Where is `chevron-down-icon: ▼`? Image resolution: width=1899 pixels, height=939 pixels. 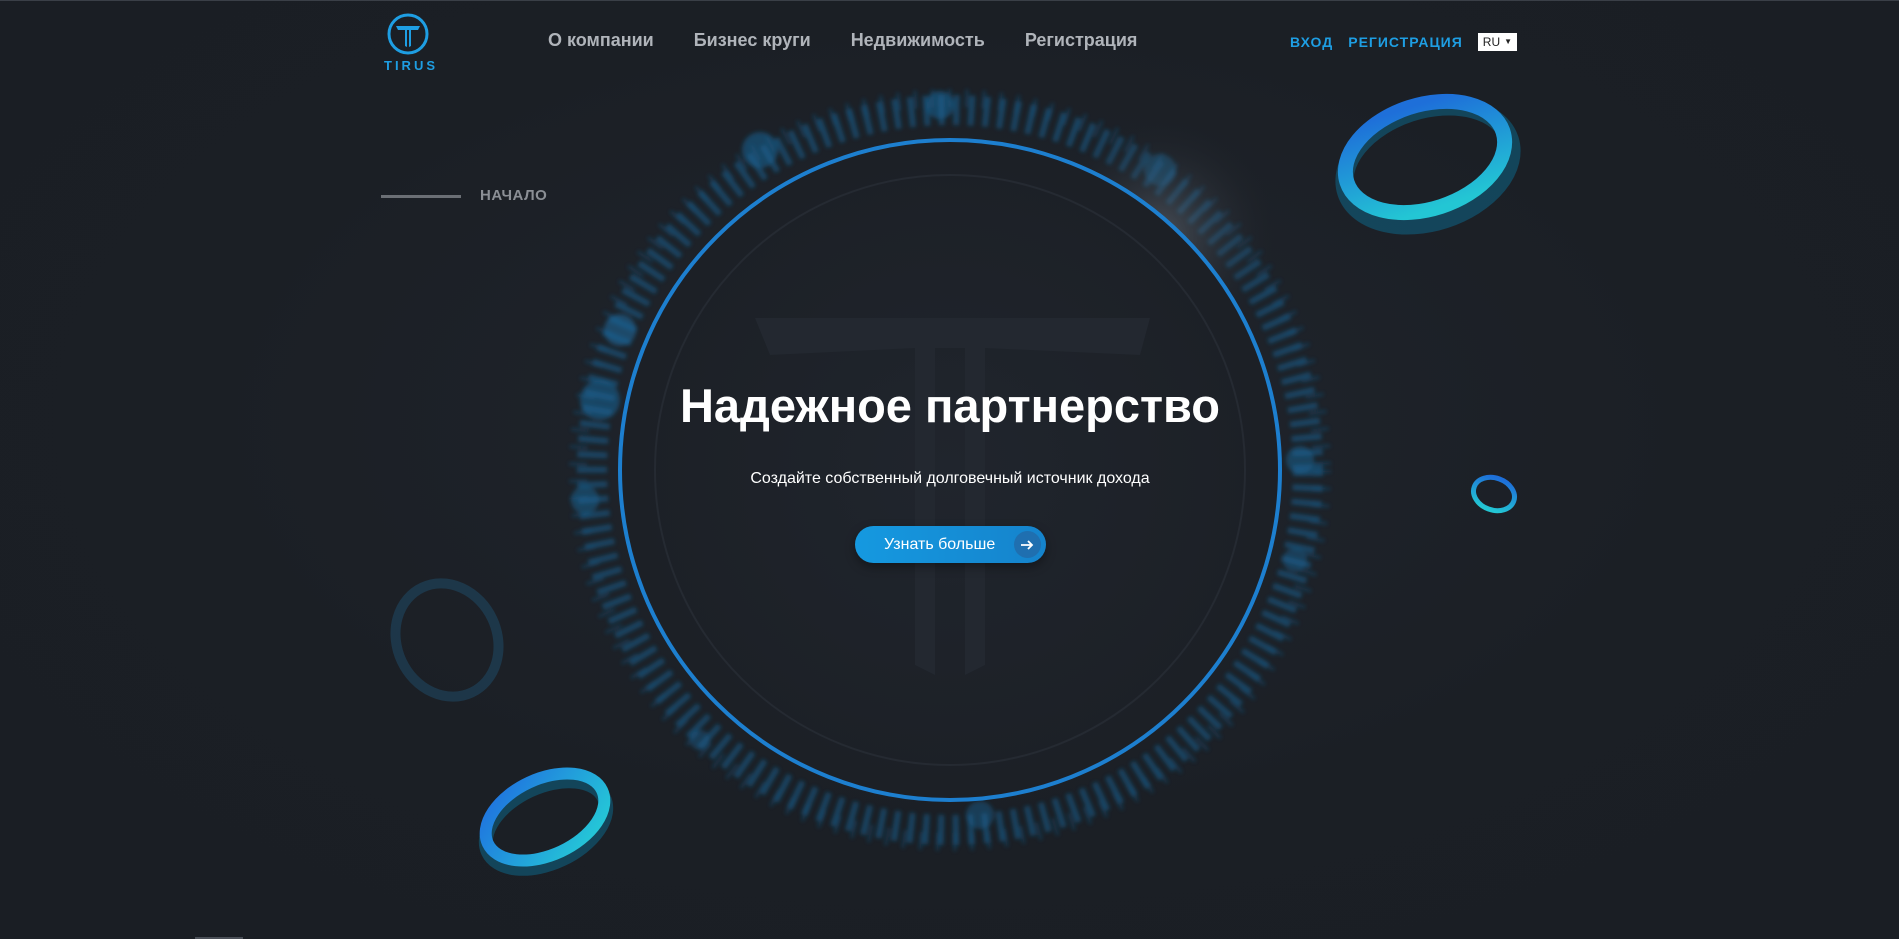
chevron-down-icon: ▼ is located at coordinates (1508, 41).